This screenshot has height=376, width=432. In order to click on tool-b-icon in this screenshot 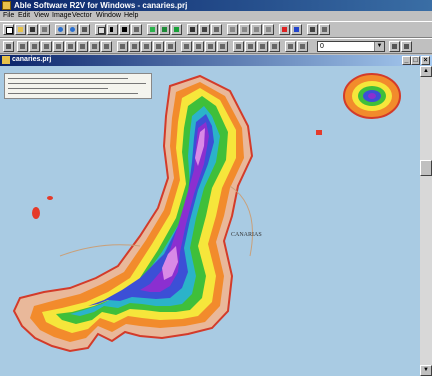, I will do `click(244, 29)`.